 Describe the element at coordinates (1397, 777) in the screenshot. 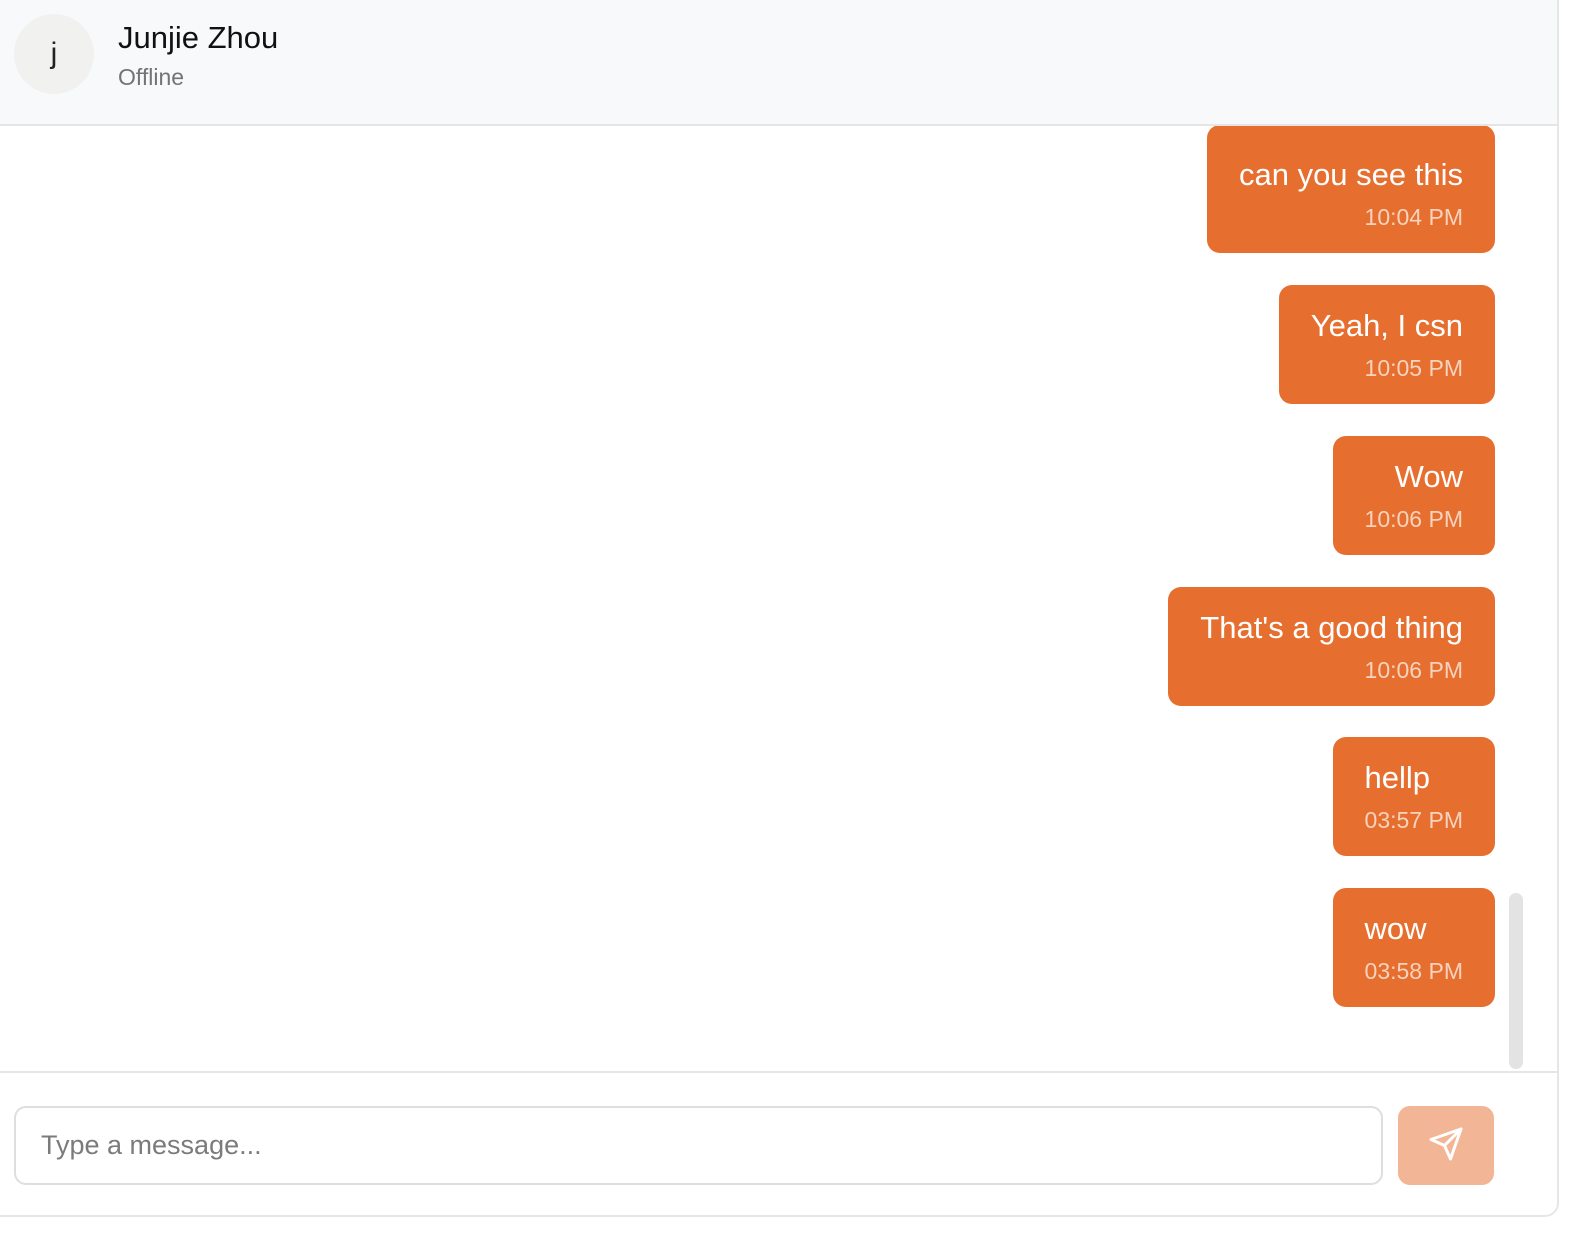

I see `message-text: hellp` at that location.